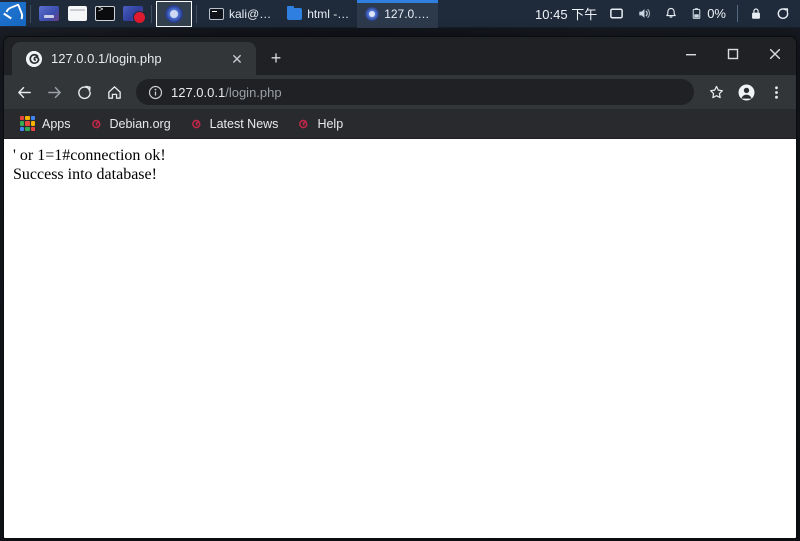 The height and width of the screenshot is (541, 800). I want to click on launcher-app-badged, so click(133, 14).